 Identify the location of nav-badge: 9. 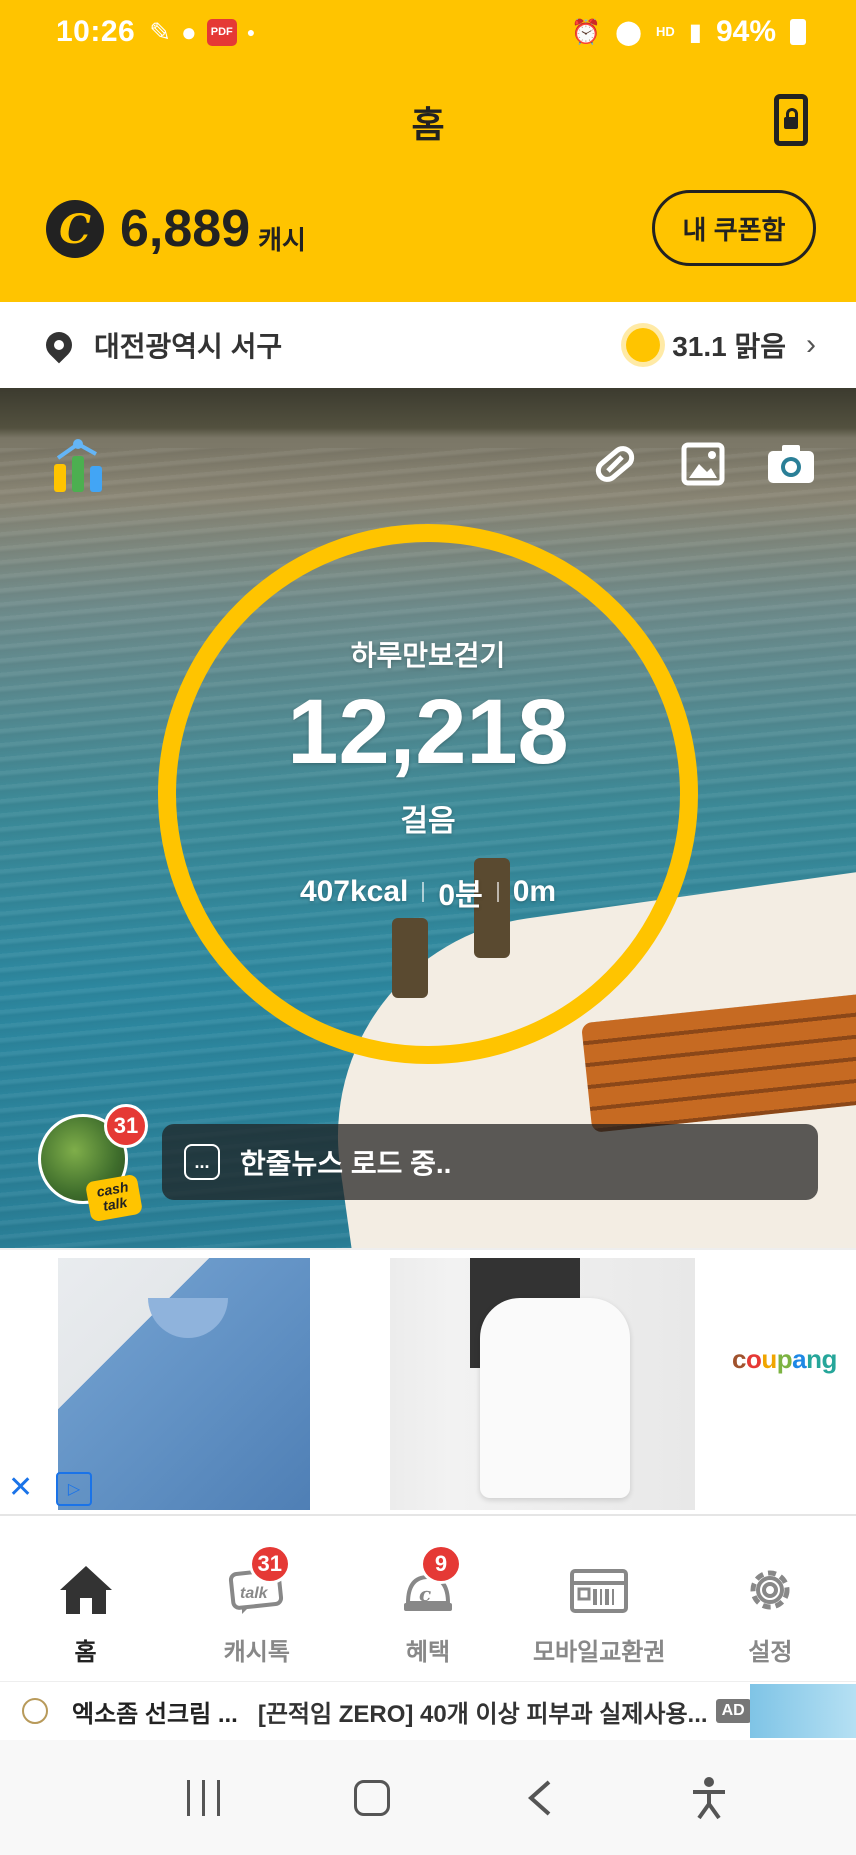
(441, 1564).